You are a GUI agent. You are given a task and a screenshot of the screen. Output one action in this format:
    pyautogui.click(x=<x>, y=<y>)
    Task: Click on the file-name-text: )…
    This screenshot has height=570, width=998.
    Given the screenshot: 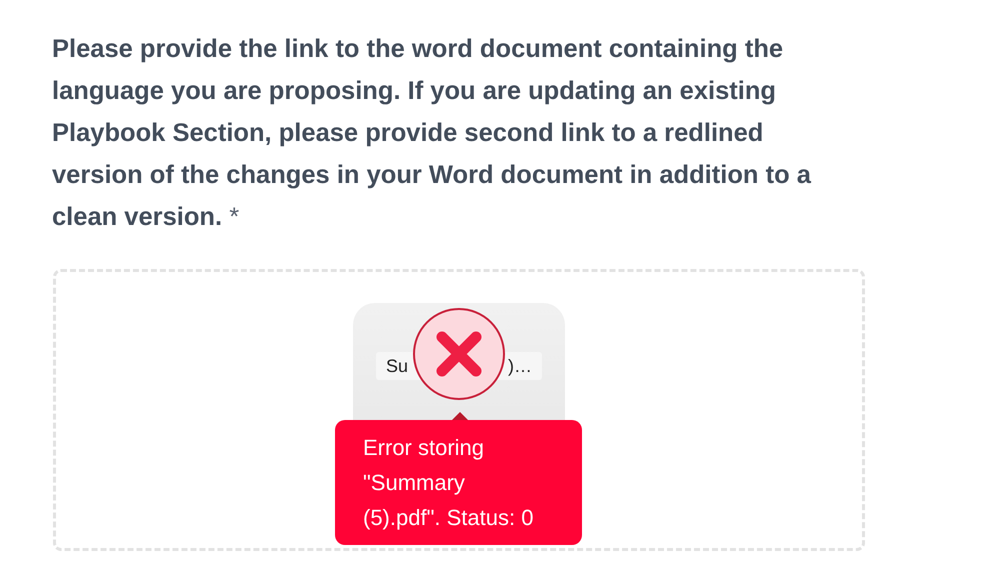 What is the action you would take?
    pyautogui.click(x=520, y=366)
    